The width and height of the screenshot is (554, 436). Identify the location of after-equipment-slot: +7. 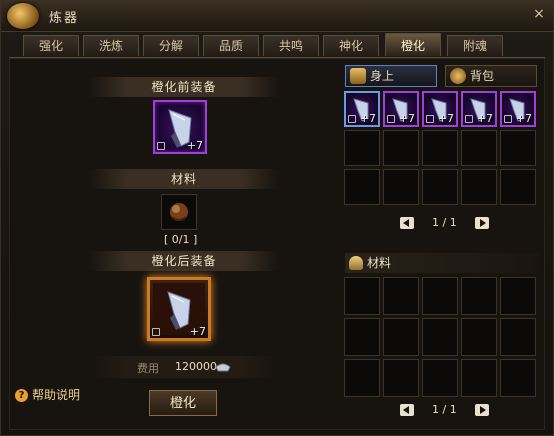
(179, 309).